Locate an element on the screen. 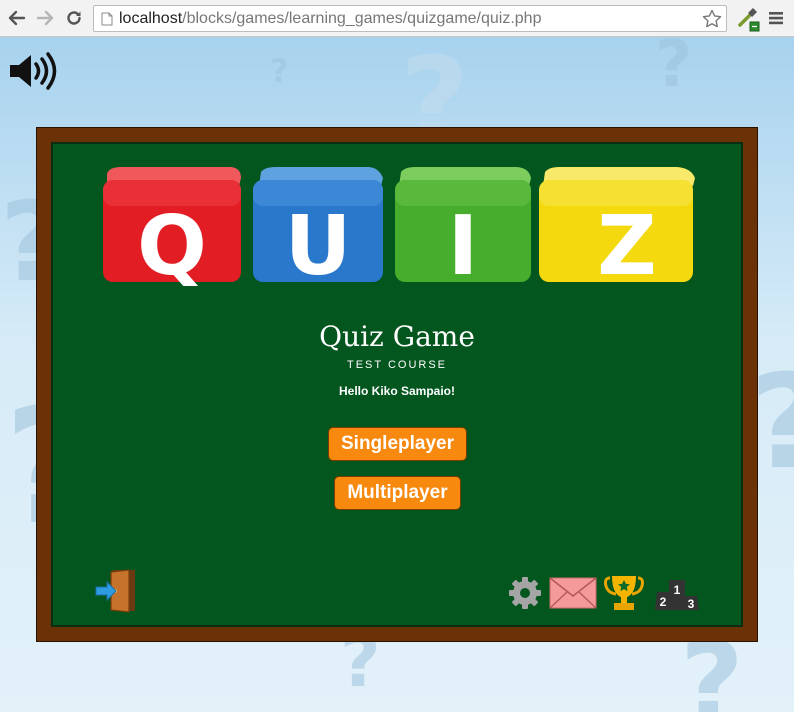  forward-button is located at coordinates (45, 18).